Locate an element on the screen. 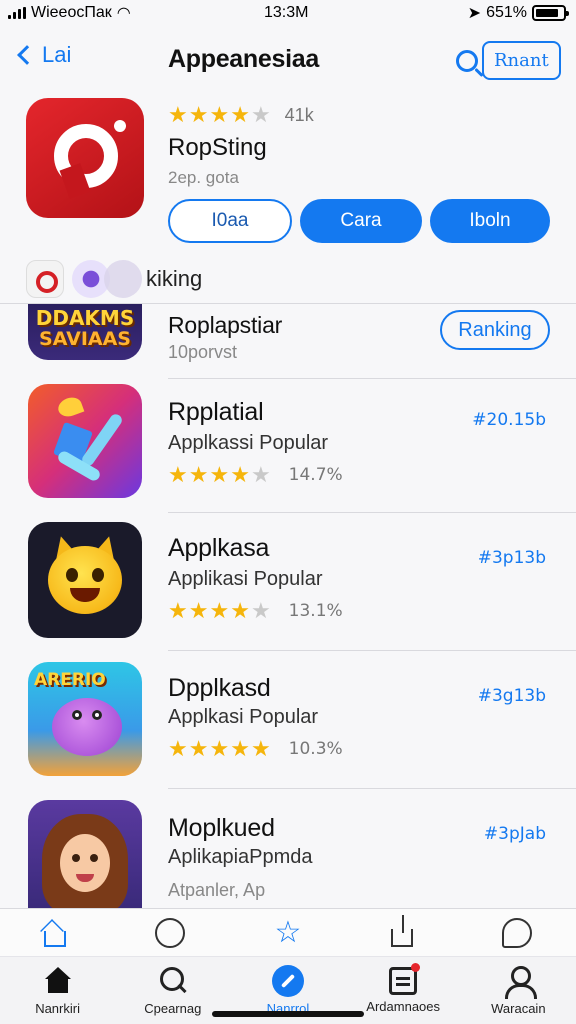 Image resolution: width=576 pixels, height=1024 pixels. featured-rating: ★ ★ ★ ★ ★ 41k is located at coordinates (241, 115).